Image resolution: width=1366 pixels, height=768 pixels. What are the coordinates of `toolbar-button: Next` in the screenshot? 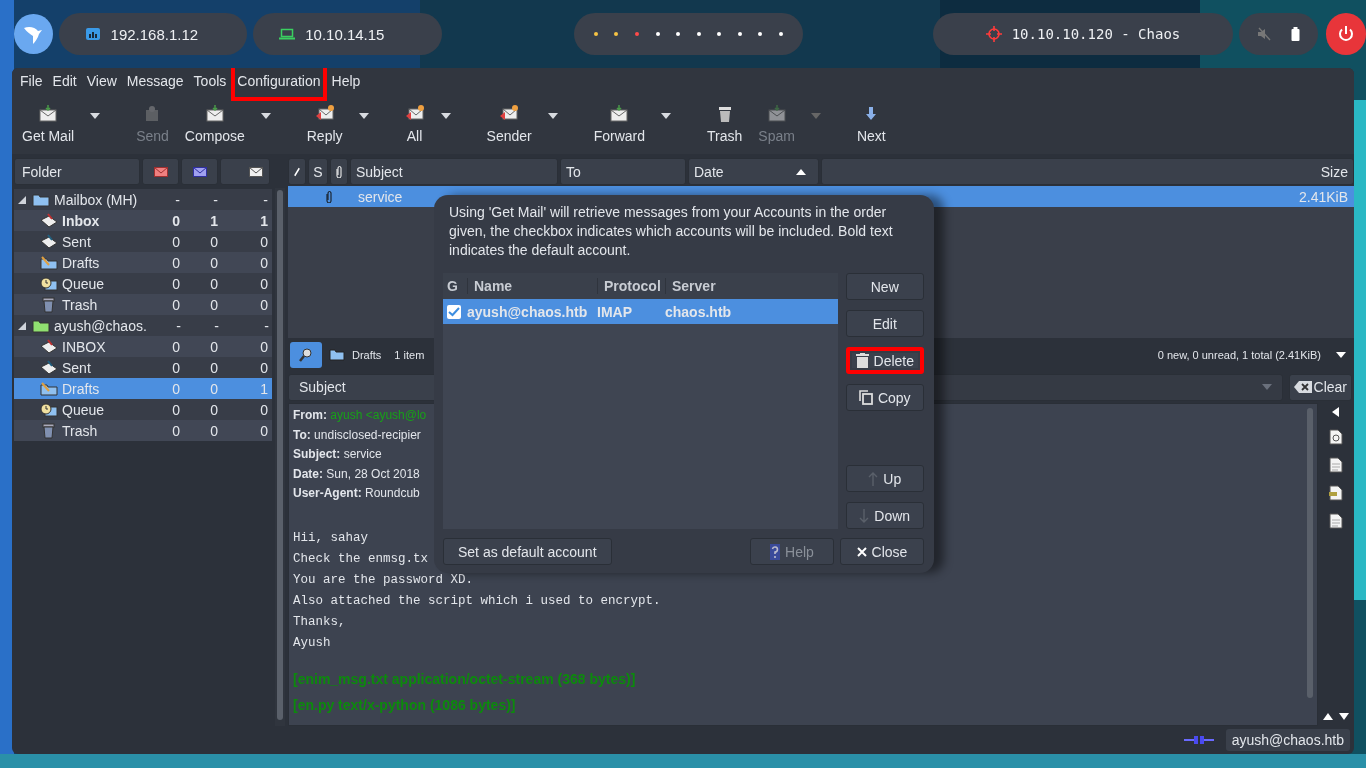 It's located at (871, 124).